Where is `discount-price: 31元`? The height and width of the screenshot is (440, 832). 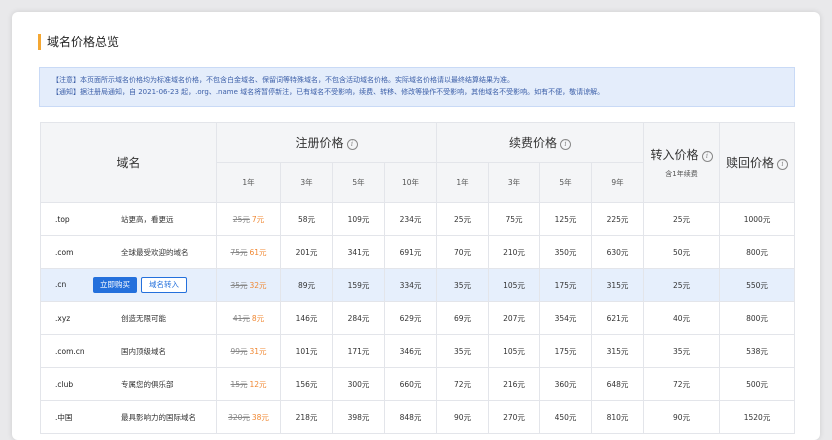 discount-price: 31元 is located at coordinates (258, 351).